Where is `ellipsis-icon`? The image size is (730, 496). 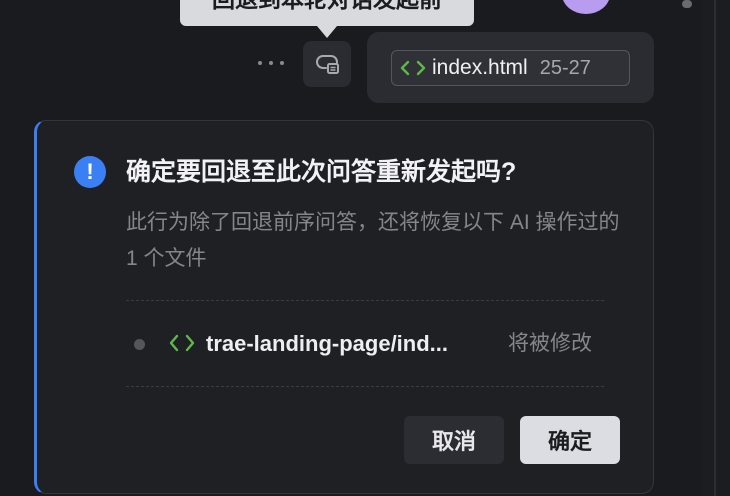
ellipsis-icon is located at coordinates (271, 63).